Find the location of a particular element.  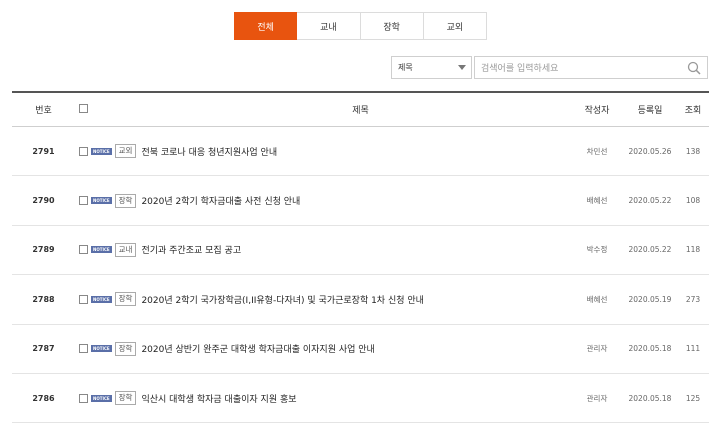

row-views: 108 is located at coordinates (693, 201).